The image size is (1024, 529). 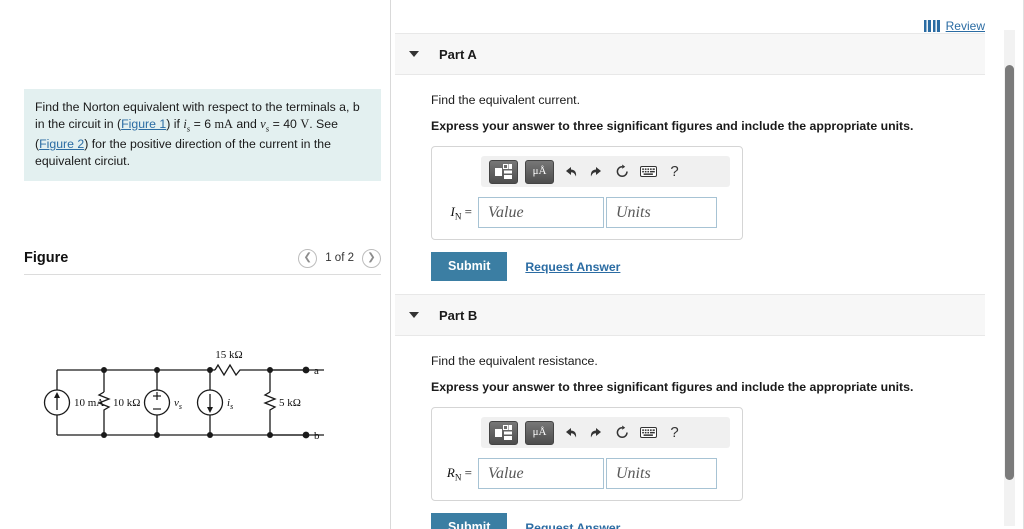 What do you see at coordinates (572, 267) in the screenshot?
I see `part-a-request-answer-link: Request Answer` at bounding box center [572, 267].